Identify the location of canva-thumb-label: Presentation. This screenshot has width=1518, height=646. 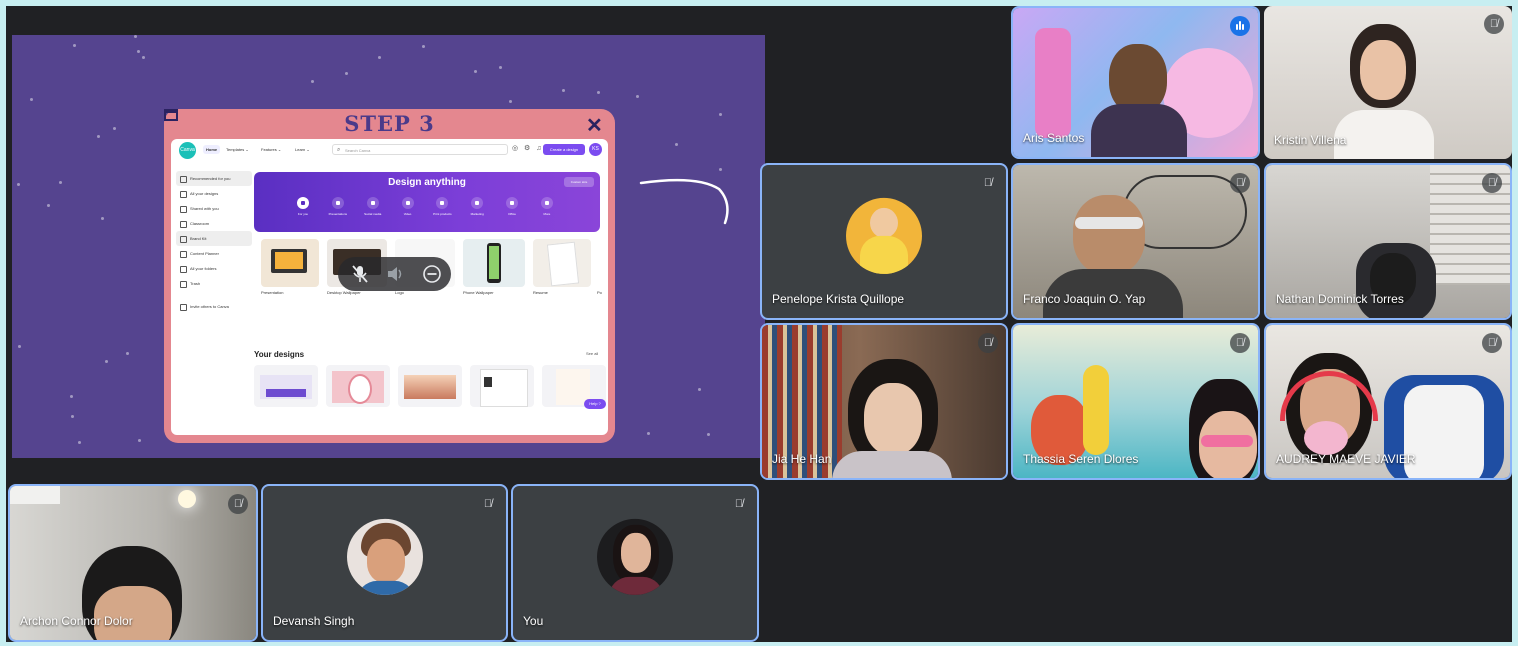
(272, 292).